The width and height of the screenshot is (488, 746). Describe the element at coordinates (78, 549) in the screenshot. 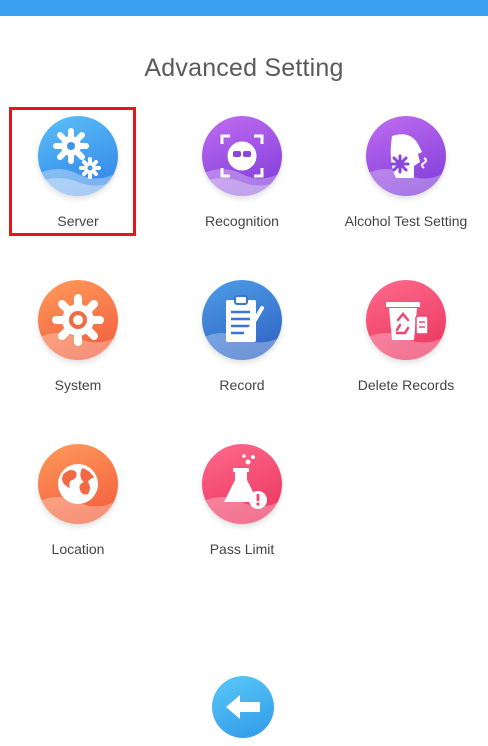

I see `tile-label: Location` at that location.